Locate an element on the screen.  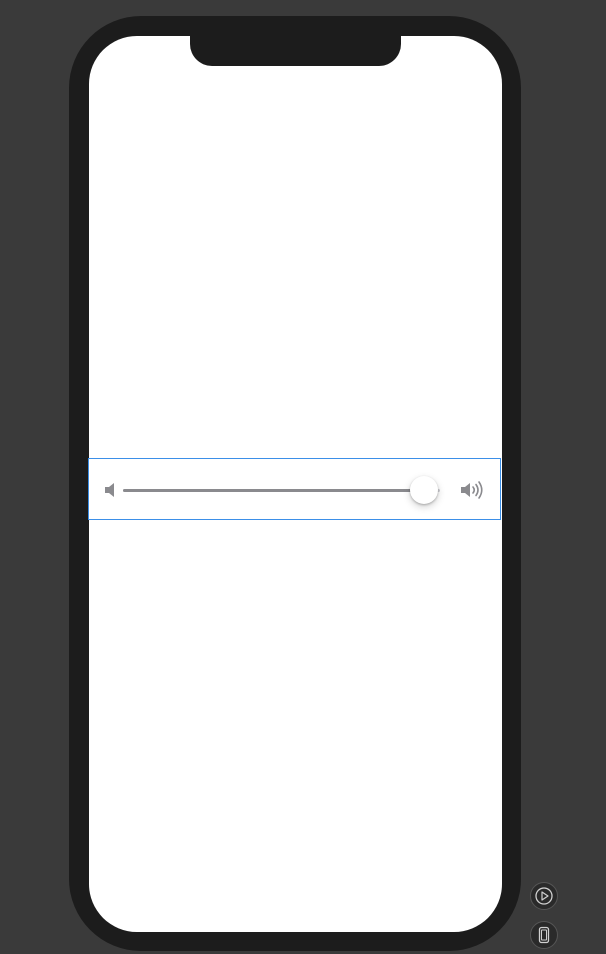
speaker-low-icon is located at coordinates (109, 490).